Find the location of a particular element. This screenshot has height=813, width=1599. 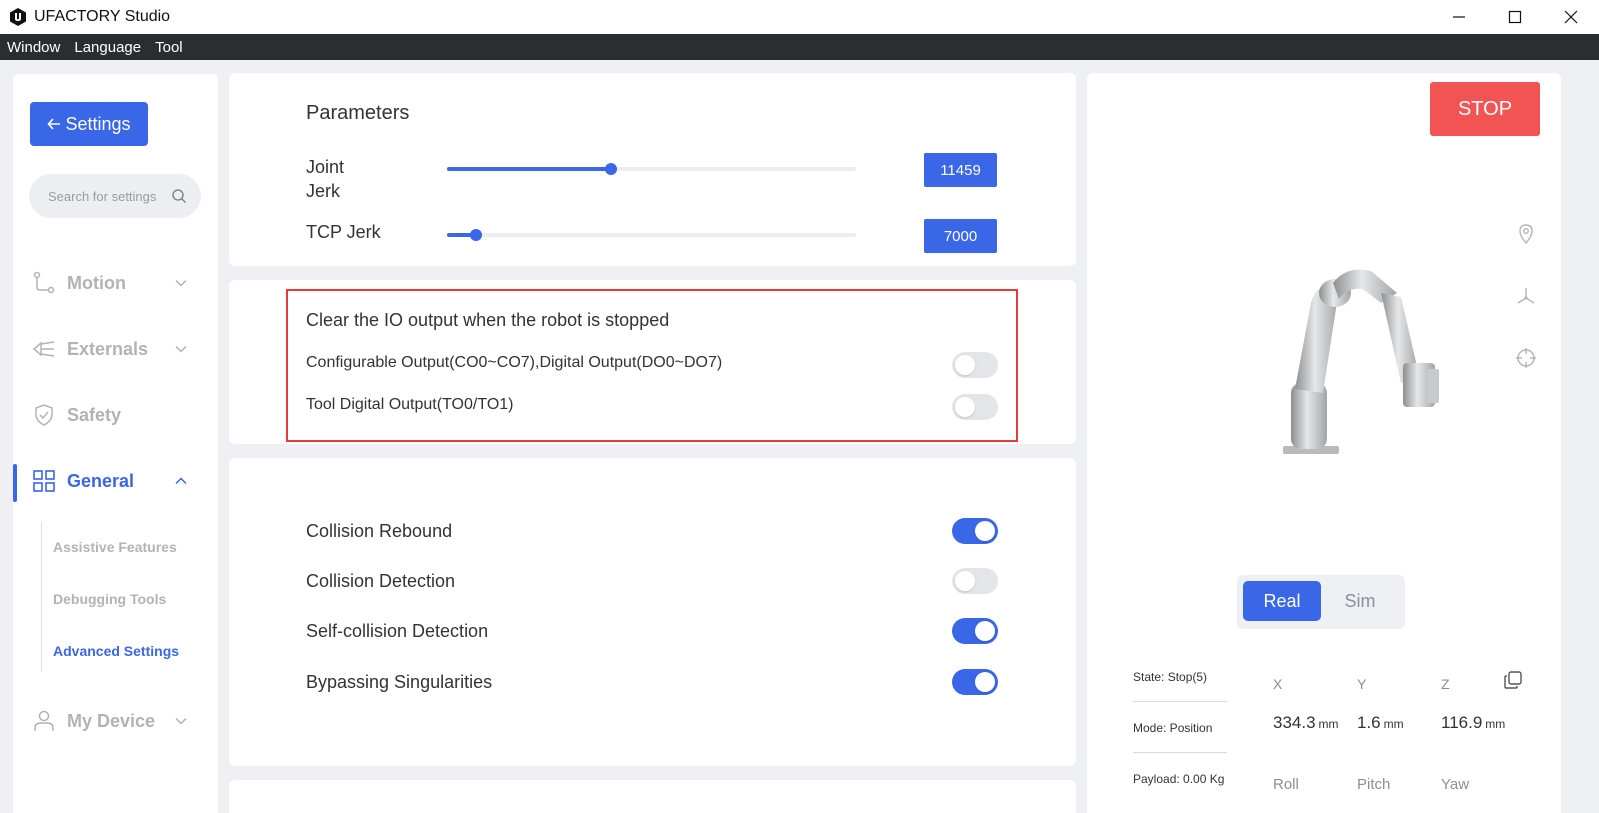

subtree-divider is located at coordinates (41, 597).